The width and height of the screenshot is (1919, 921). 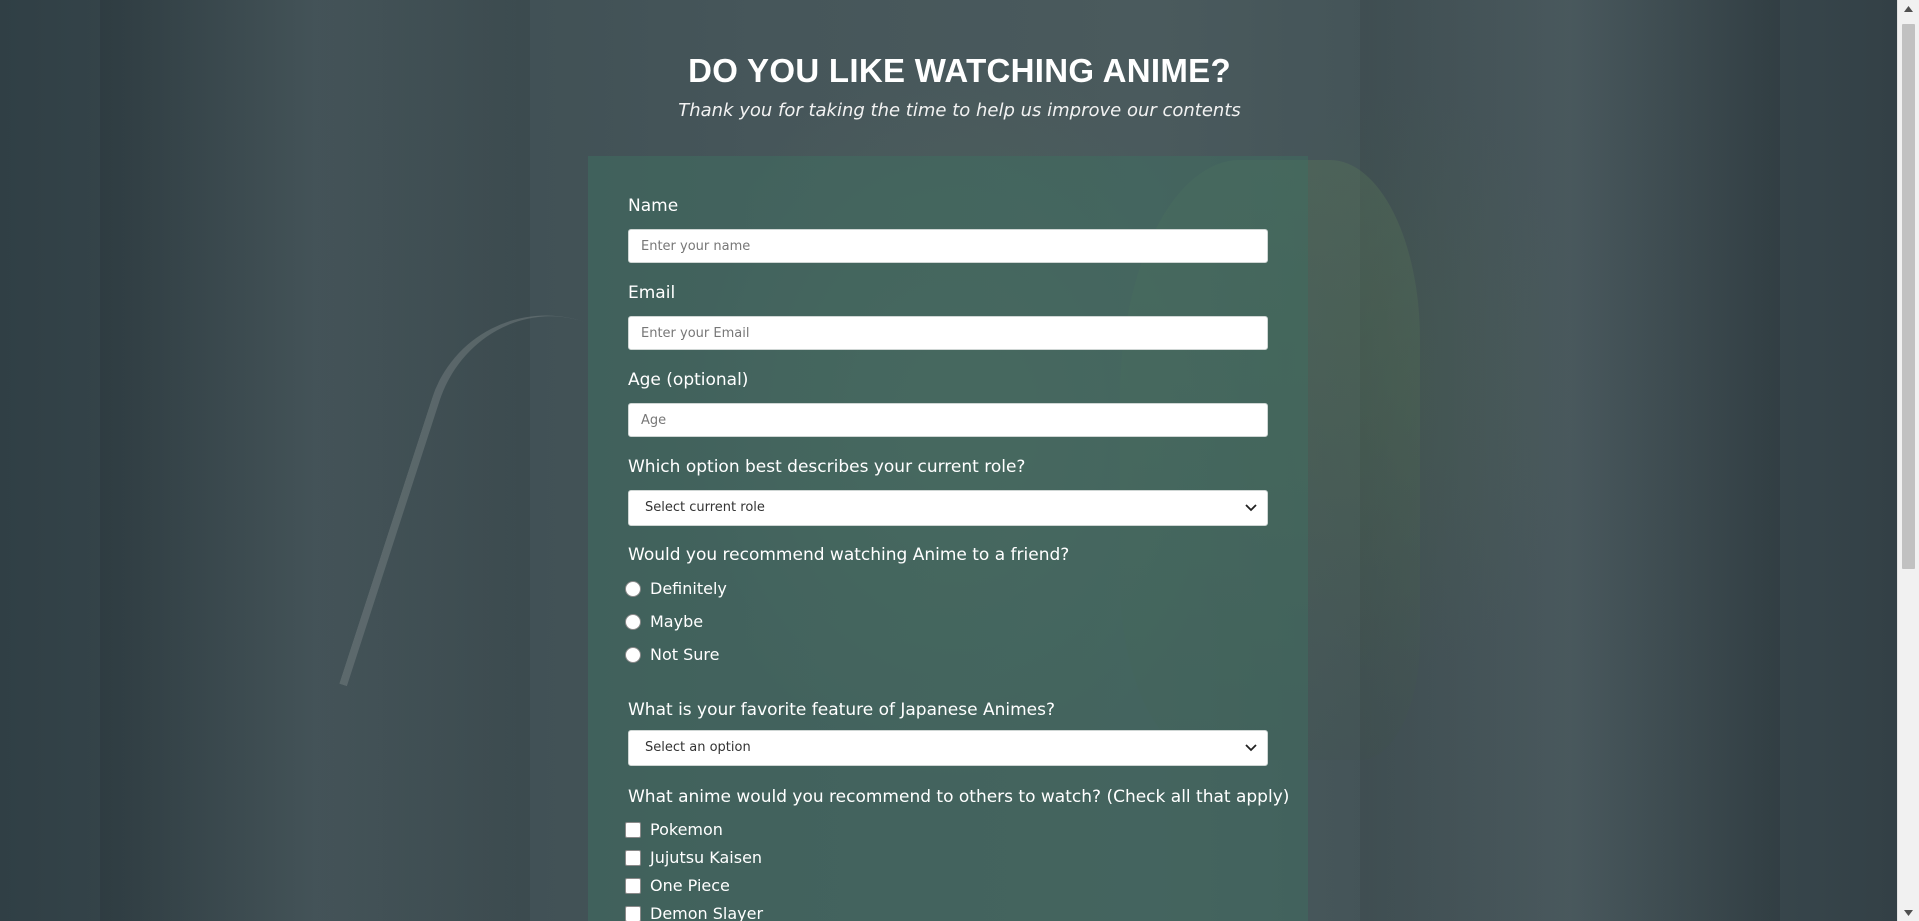 What do you see at coordinates (1908, 912) in the screenshot?
I see `triangle-down-icon` at bounding box center [1908, 912].